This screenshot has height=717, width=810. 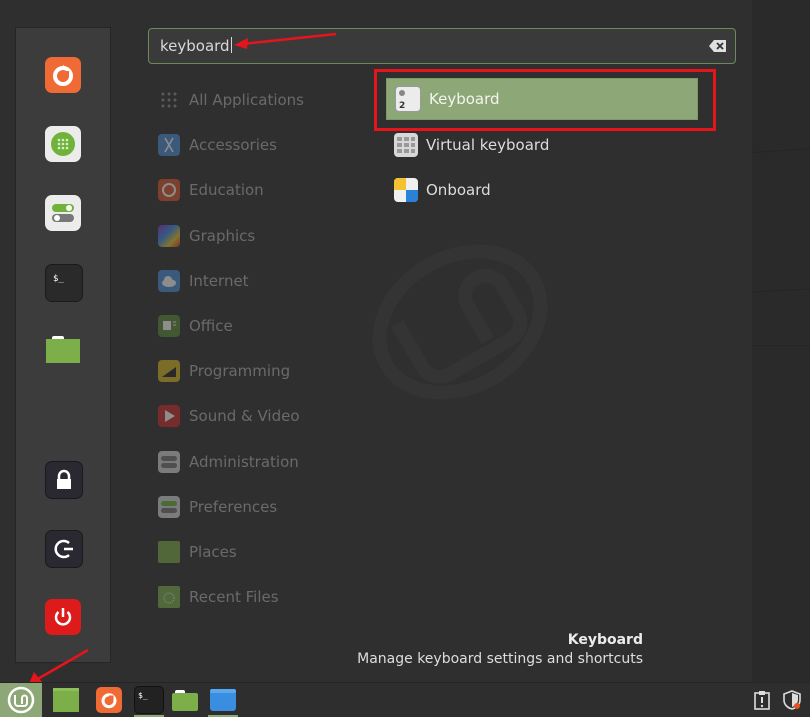 I want to click on category-label: All Applications, so click(x=246, y=100).